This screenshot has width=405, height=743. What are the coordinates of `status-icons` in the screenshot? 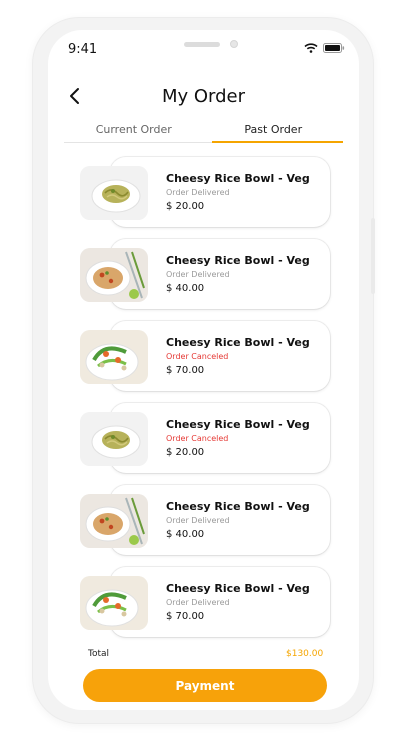 It's located at (324, 48).